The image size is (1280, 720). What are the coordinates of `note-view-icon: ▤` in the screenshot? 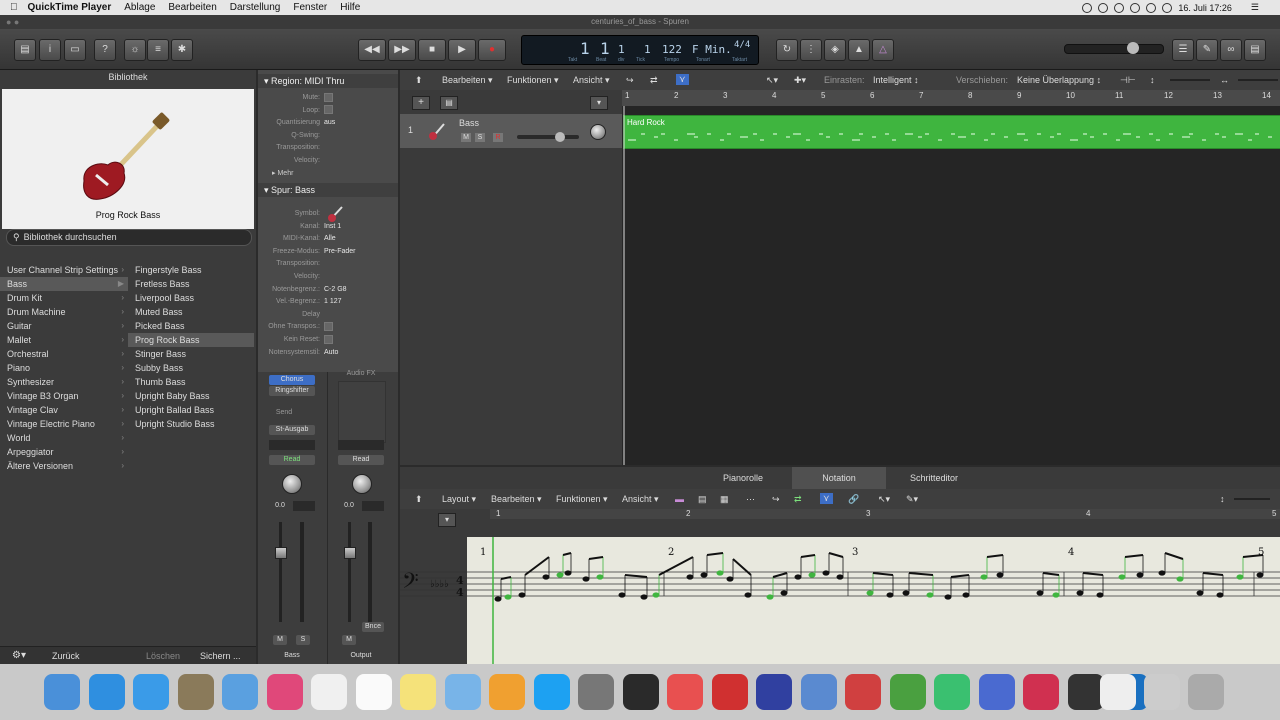 It's located at (702, 499).